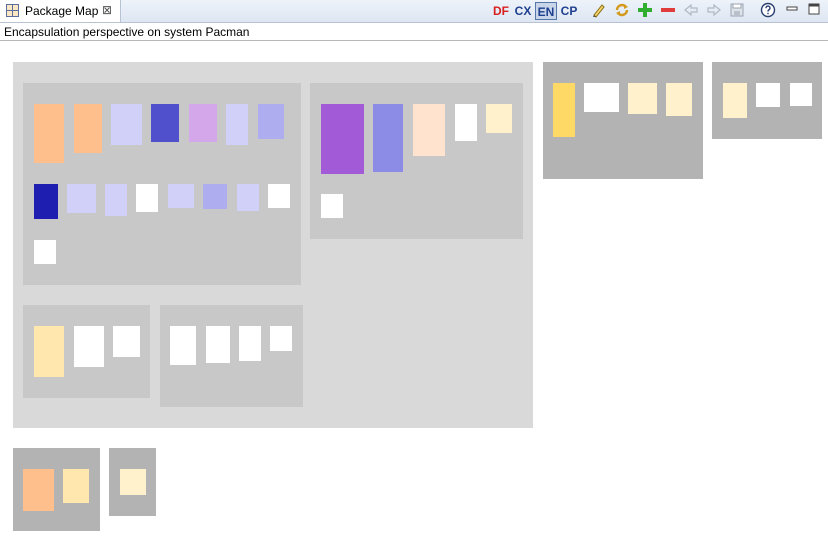  I want to click on close-icon: ⊠, so click(107, 10).